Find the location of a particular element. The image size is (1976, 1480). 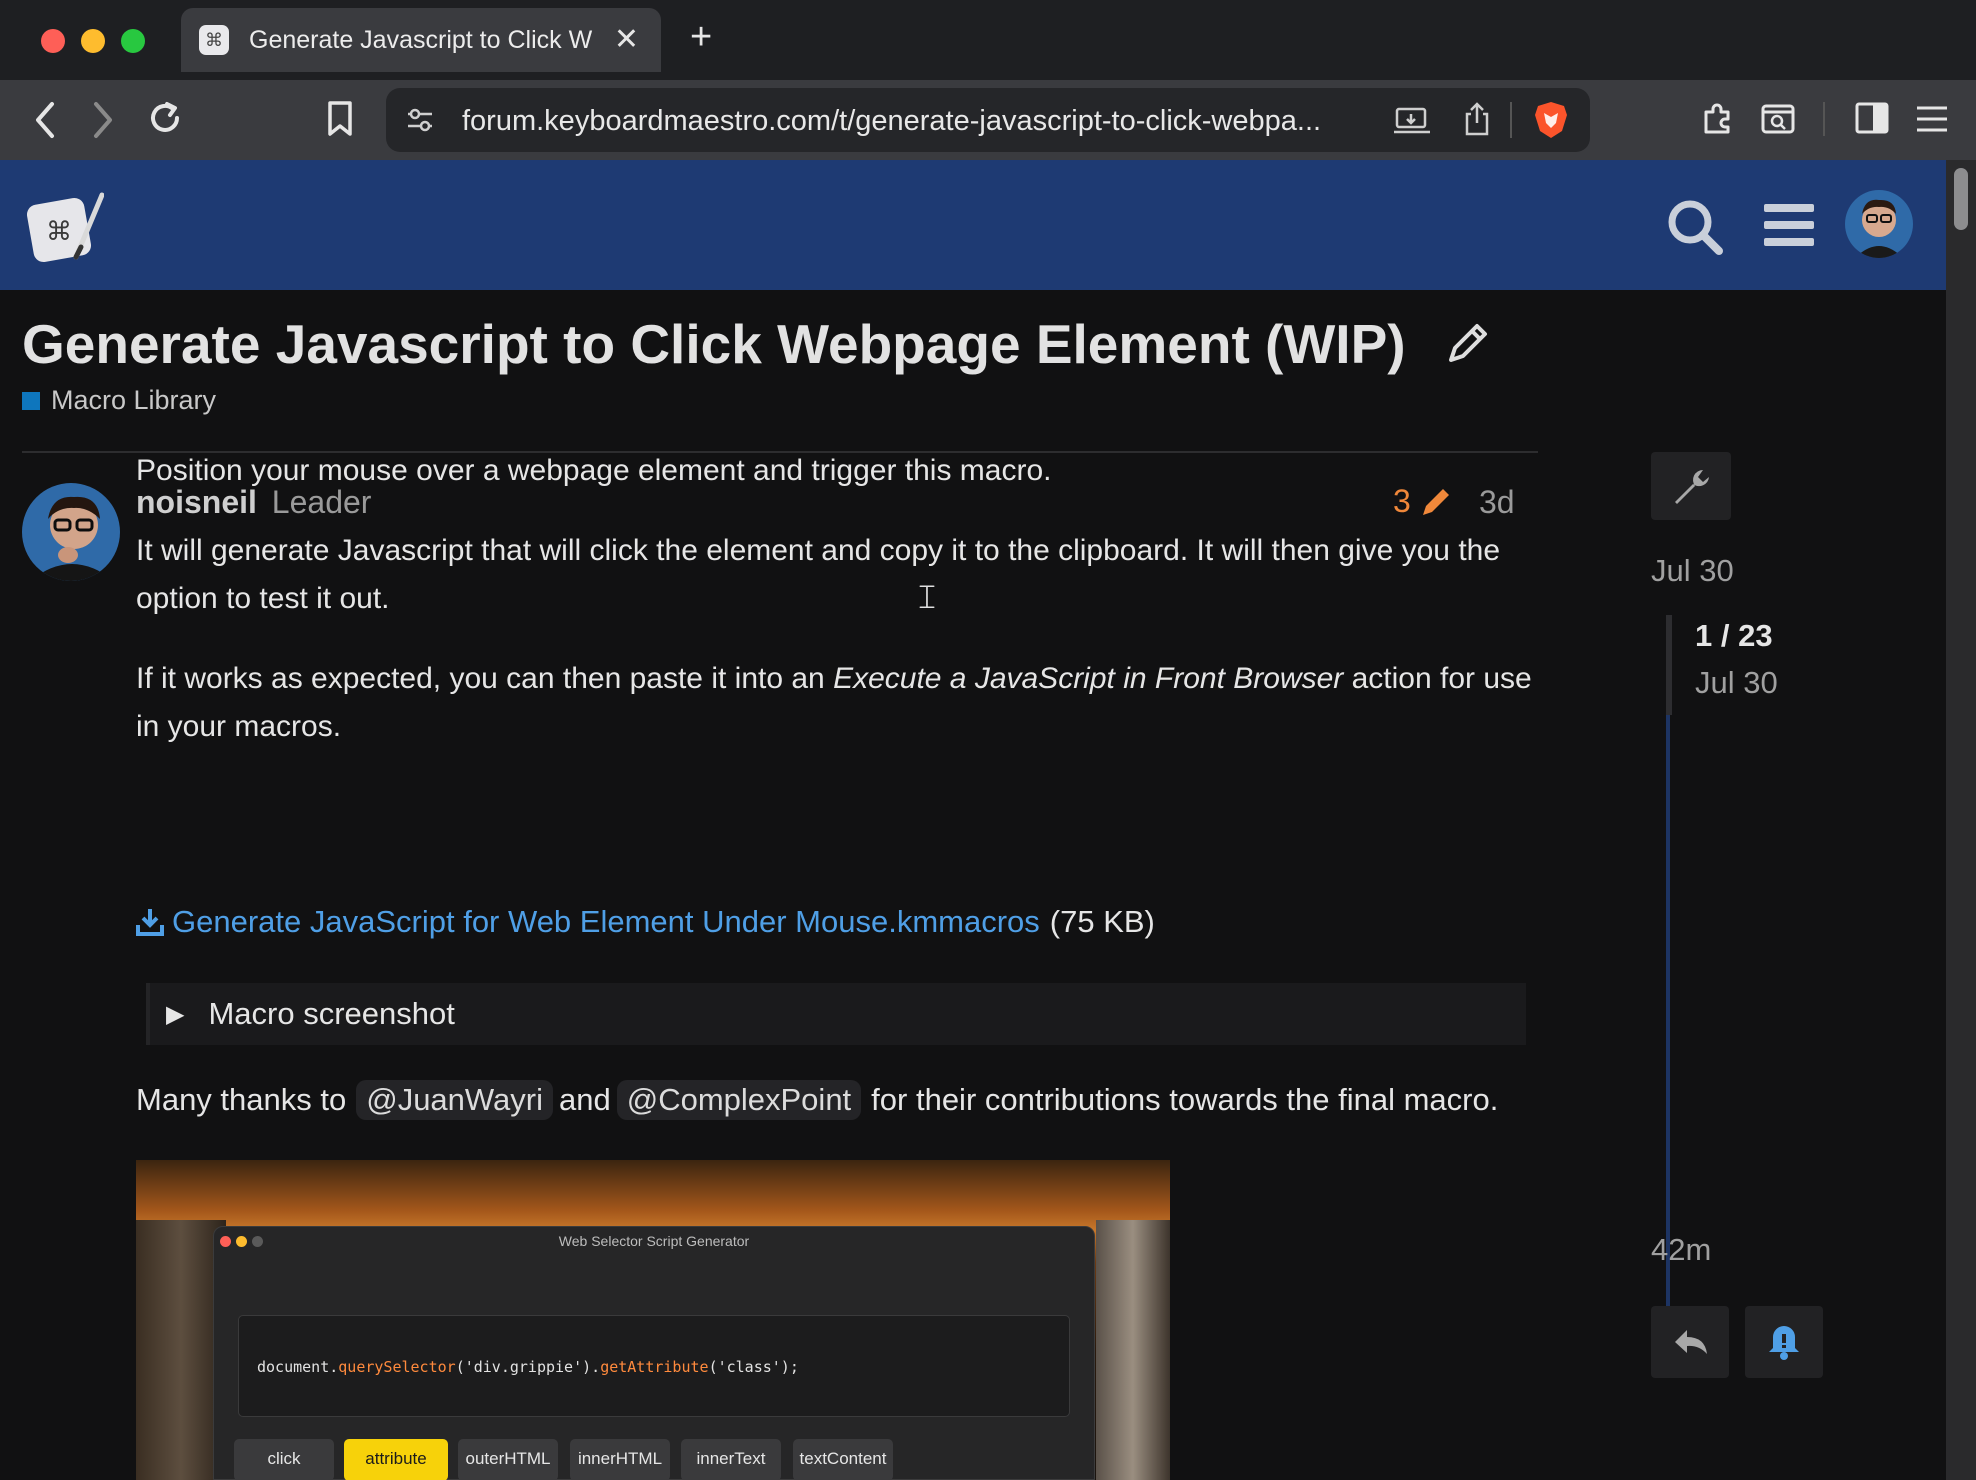

hamburger-menu-icon is located at coordinates (1789, 225).